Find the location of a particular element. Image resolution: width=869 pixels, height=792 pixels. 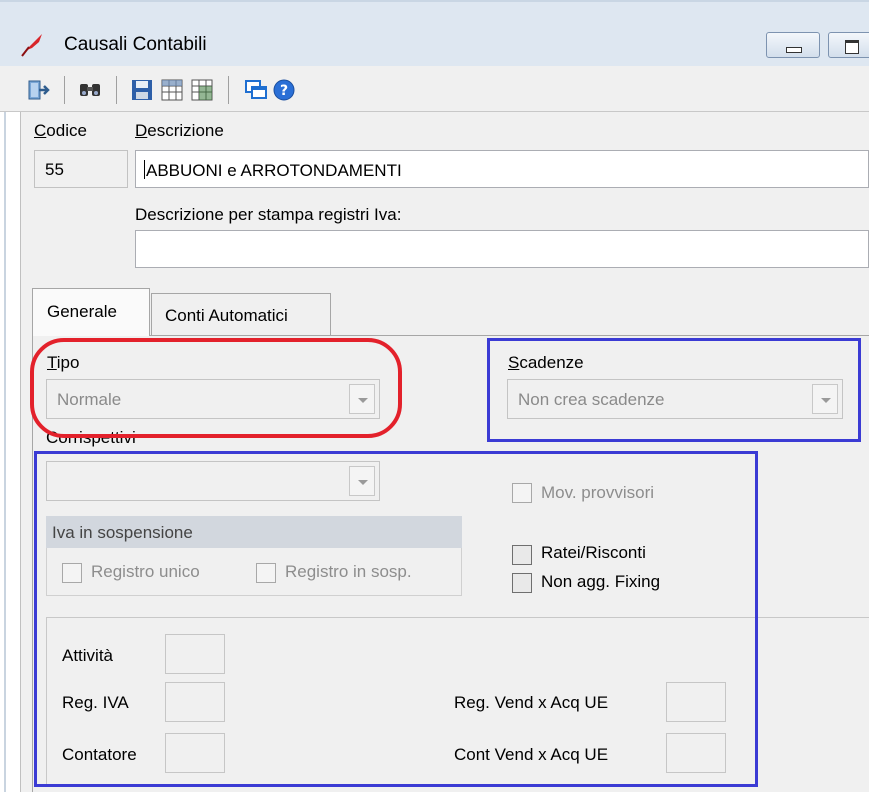

codice-label: Codice is located at coordinates (60, 130).